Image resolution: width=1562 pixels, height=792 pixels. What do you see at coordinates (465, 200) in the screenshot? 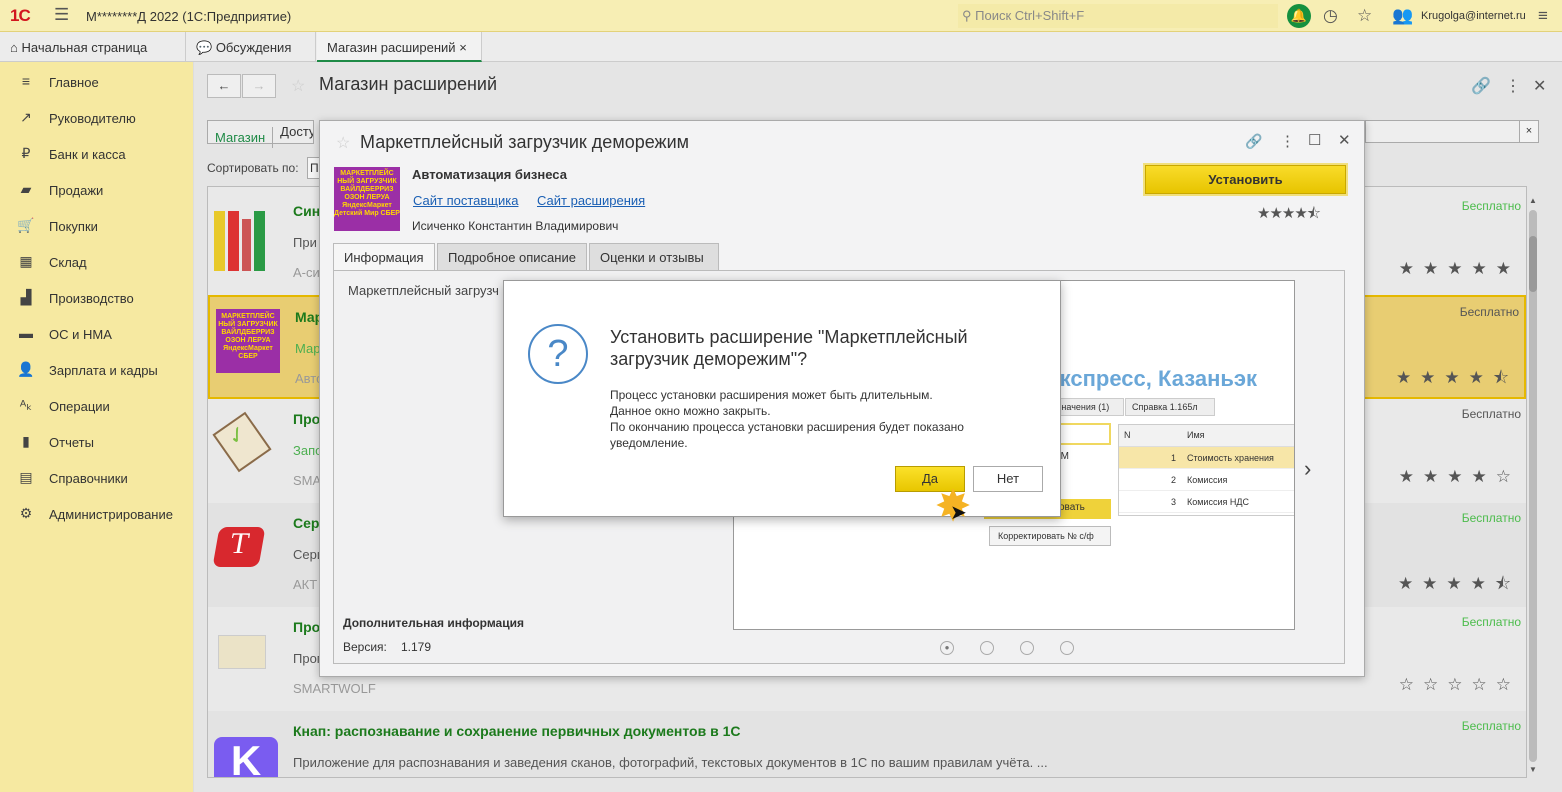
I see `vendor-site-link: Сайт поставщика` at bounding box center [465, 200].